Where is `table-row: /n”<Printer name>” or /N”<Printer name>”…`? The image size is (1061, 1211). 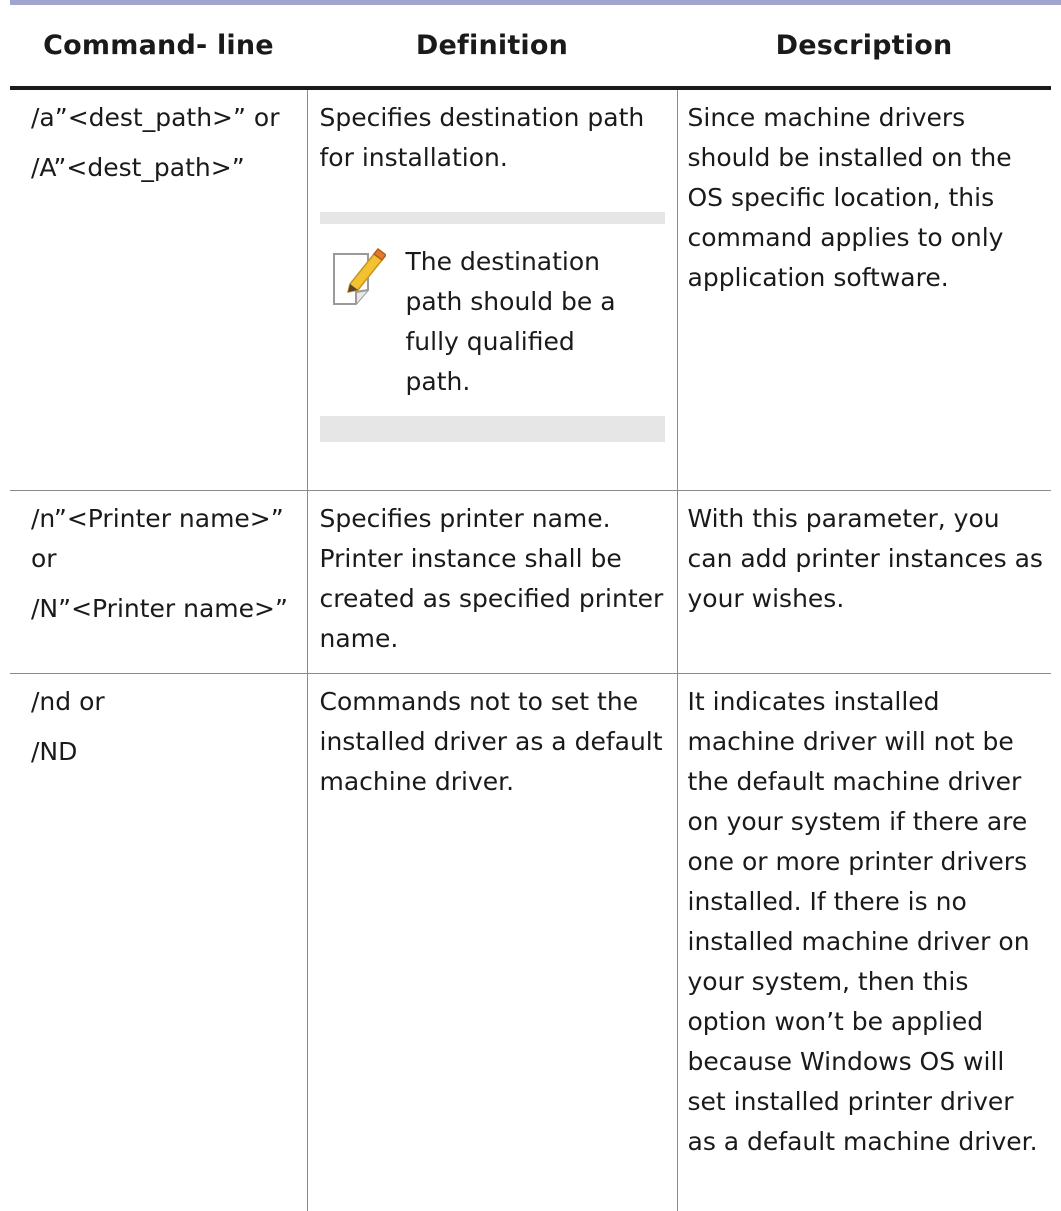
table-row: /n”<Printer name>” or /N”<Printer name>”… is located at coordinates (530, 582).